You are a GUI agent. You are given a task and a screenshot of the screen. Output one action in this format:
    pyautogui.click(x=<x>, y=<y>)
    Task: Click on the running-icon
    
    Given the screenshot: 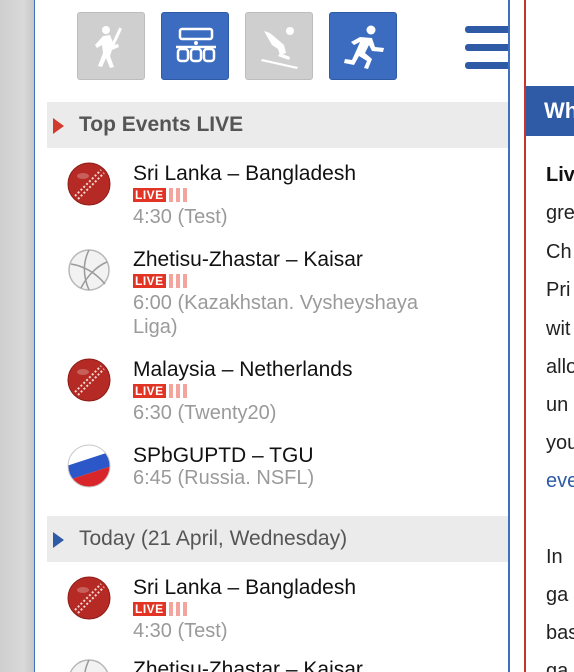 What is the action you would take?
    pyautogui.click(x=364, y=47)
    